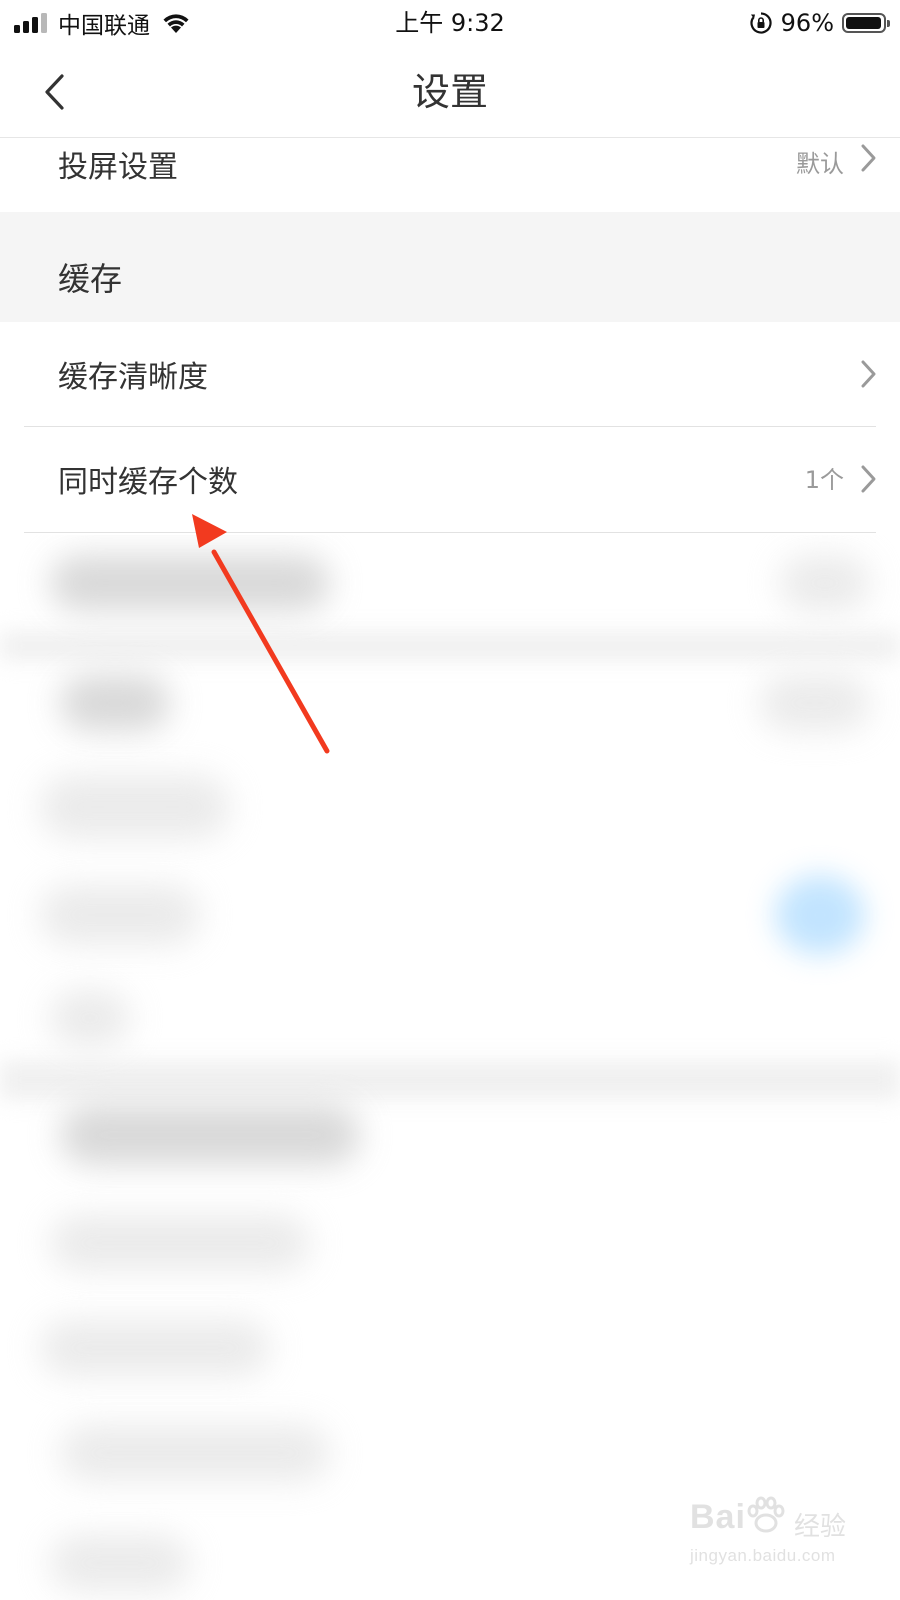 The height and width of the screenshot is (1600, 900). Describe the element at coordinates (807, 23) in the screenshot. I see `battery-percent: 96%` at that location.